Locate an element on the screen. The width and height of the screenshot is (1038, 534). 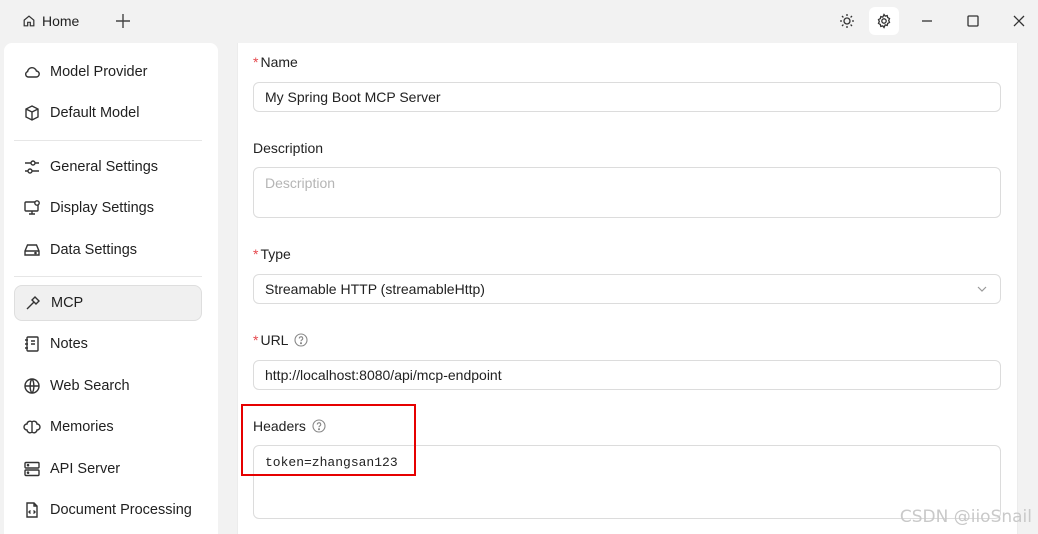
settings-button is located at coordinates (884, 21).